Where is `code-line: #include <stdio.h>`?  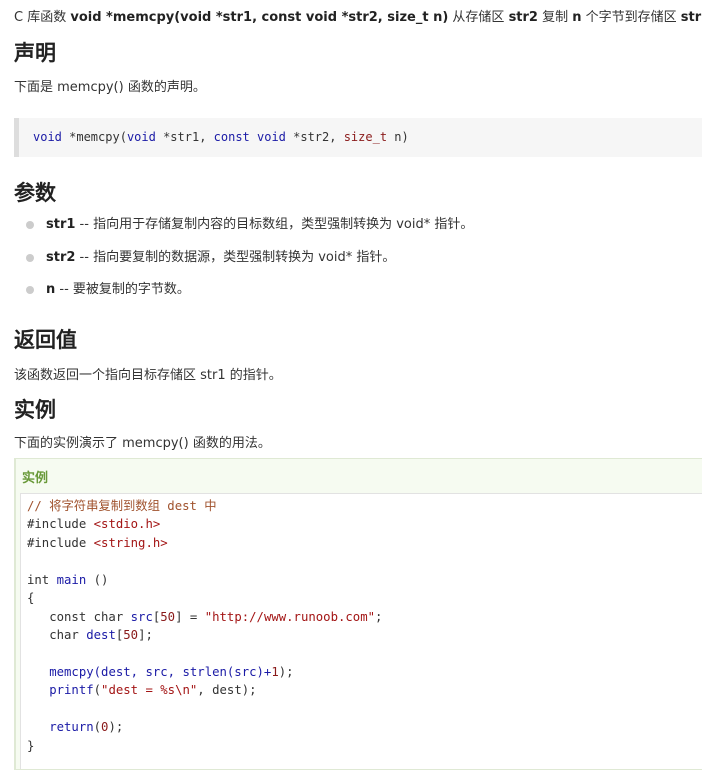 code-line: #include <stdio.h> is located at coordinates (93, 524).